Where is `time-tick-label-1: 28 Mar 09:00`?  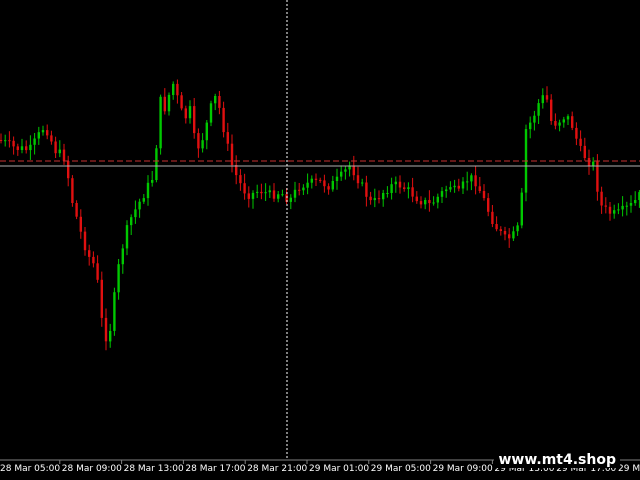 time-tick-label-1: 28 Mar 09:00 is located at coordinates (92, 469).